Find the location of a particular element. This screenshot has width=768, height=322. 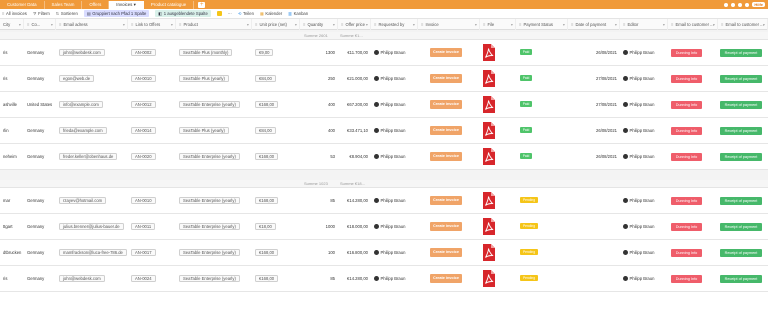

cell-qty: 1000 is located at coordinates (319, 227).